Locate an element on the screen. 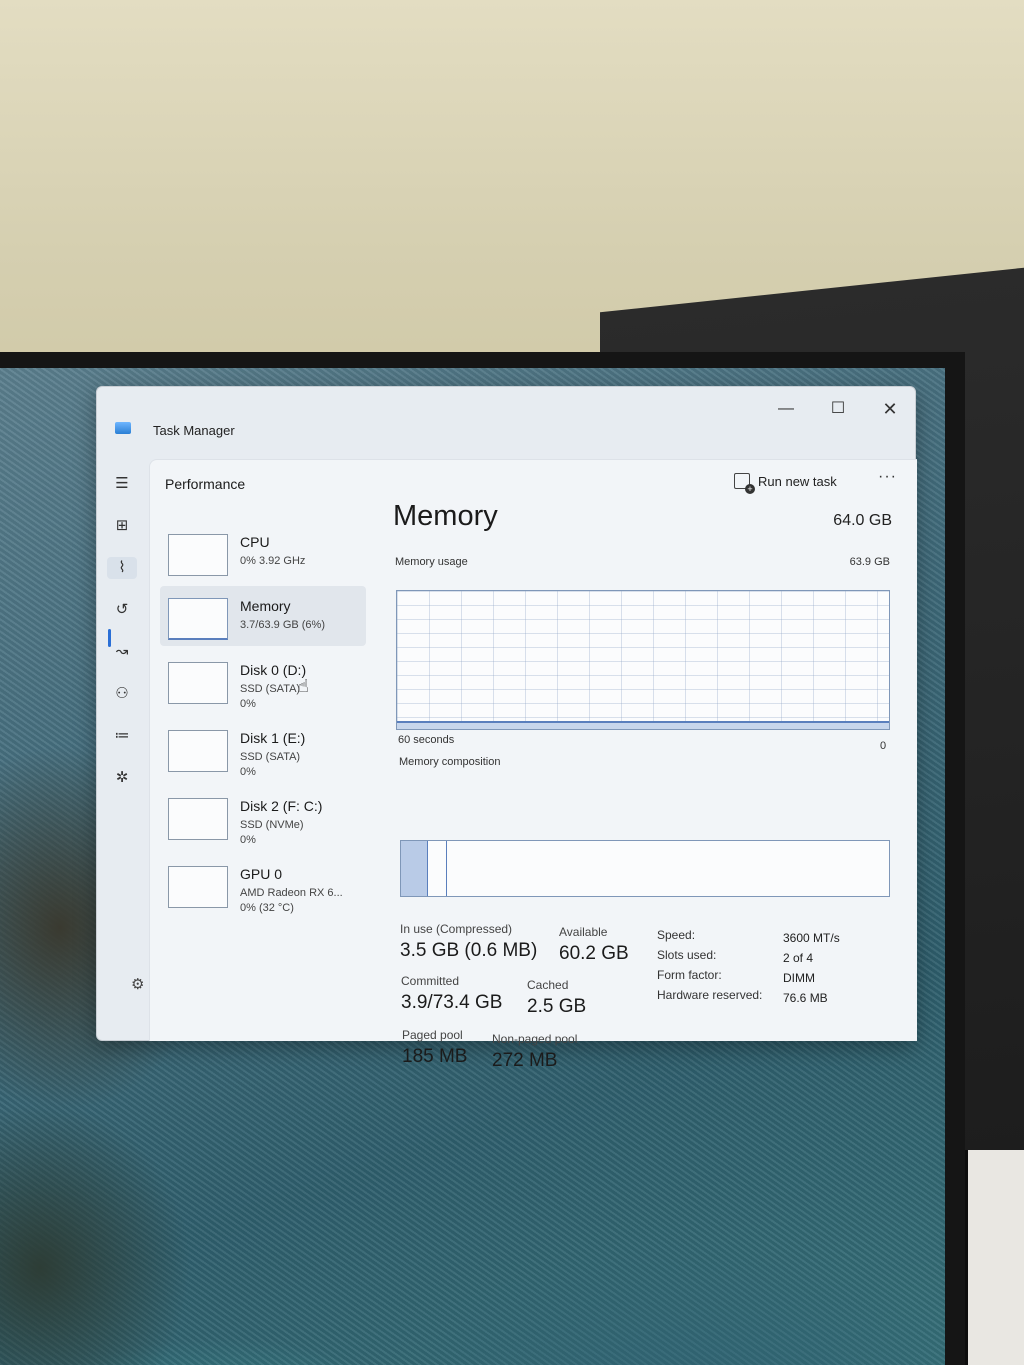  performance-icon: ⌇ is located at coordinates (122, 568).